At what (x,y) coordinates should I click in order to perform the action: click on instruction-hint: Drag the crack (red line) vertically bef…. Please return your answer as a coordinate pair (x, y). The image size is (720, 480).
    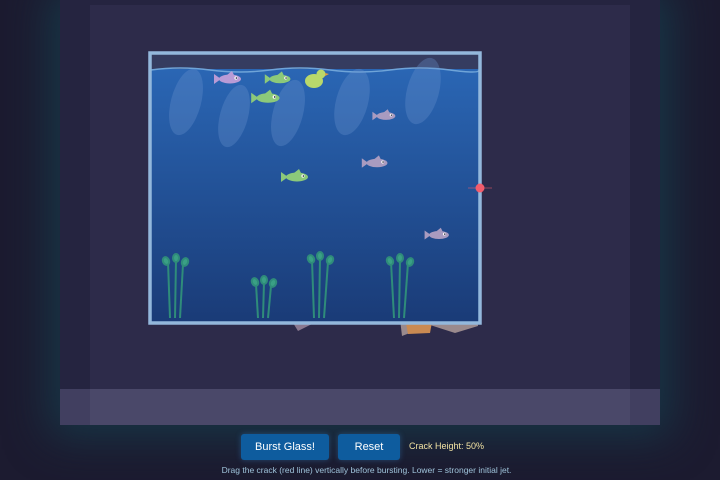
    Looking at the image, I should click on (366, 470).